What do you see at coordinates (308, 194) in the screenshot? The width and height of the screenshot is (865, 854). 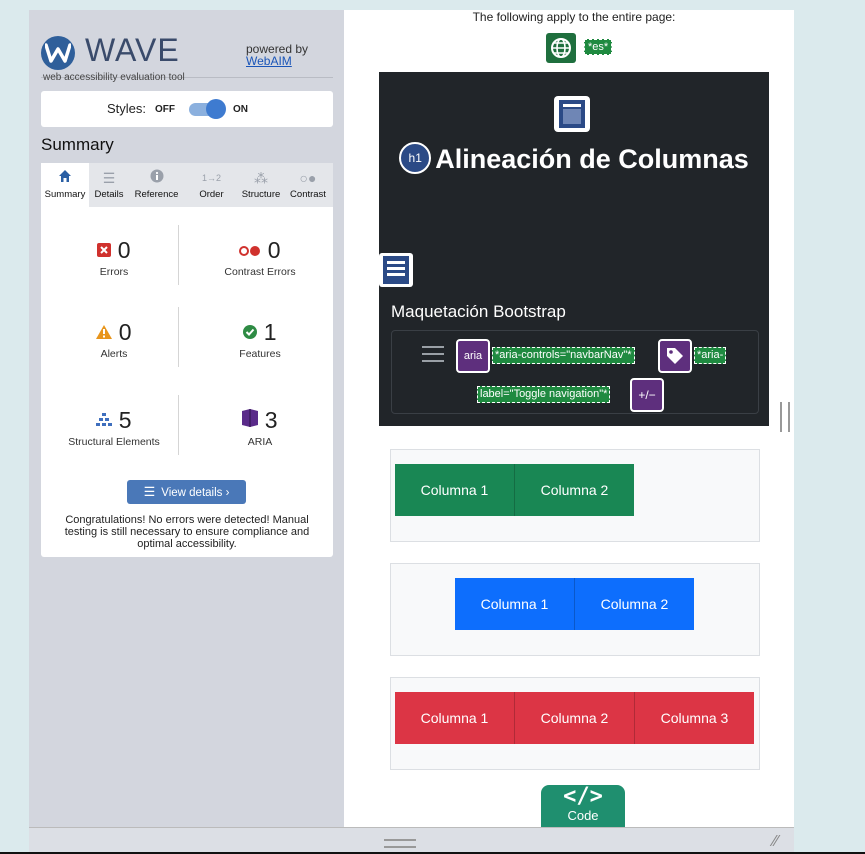 I see `tab-label: Contrast` at bounding box center [308, 194].